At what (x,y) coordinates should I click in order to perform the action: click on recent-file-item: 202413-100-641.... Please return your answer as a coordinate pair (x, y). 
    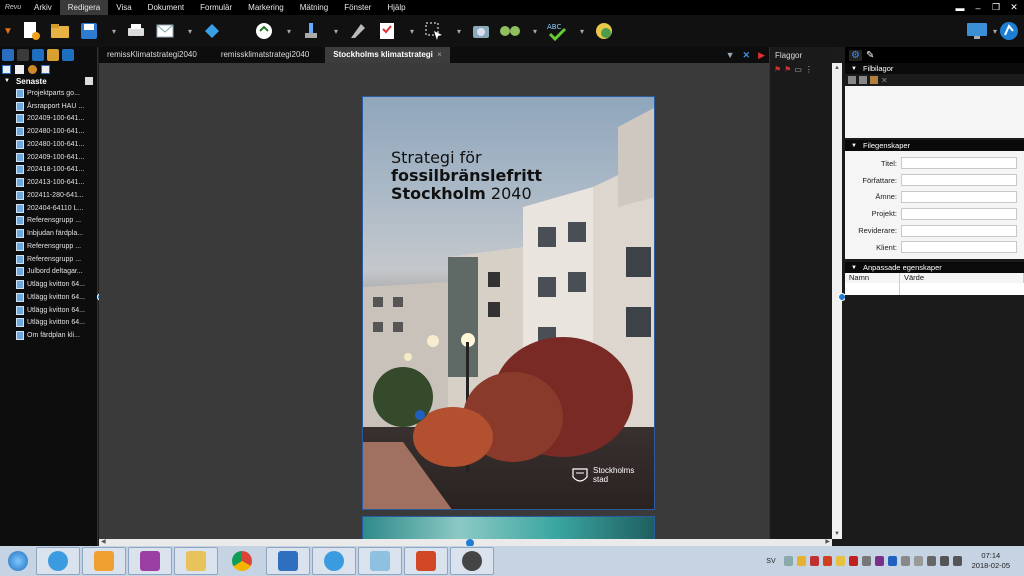
    Looking at the image, I should click on (48, 182).